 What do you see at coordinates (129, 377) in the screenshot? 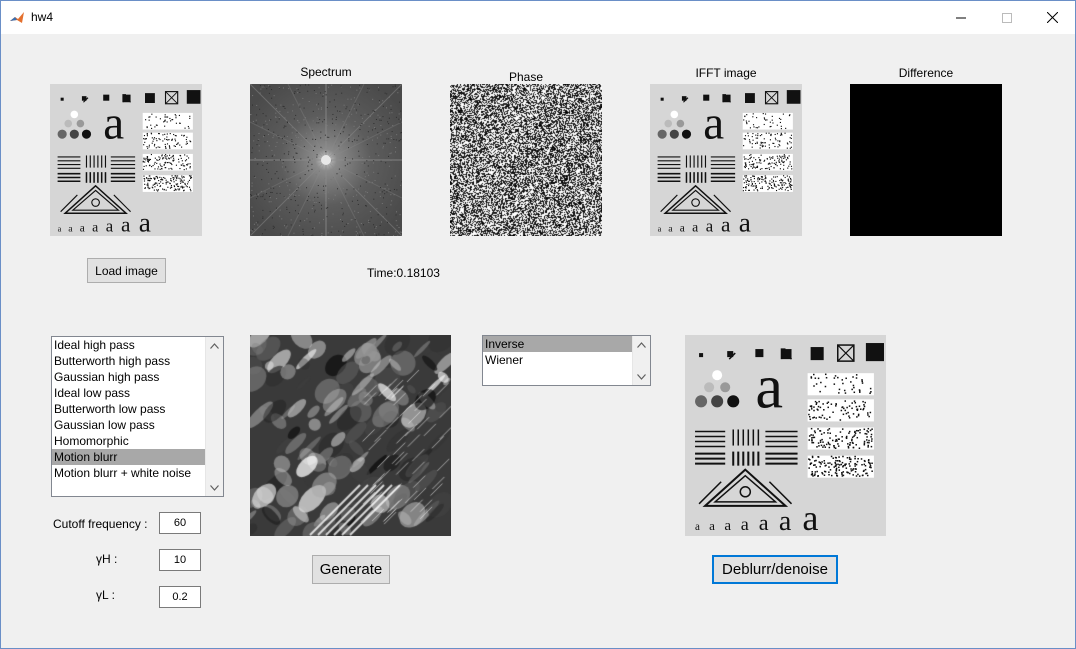
I see `list-item: Gaussian high pass` at bounding box center [129, 377].